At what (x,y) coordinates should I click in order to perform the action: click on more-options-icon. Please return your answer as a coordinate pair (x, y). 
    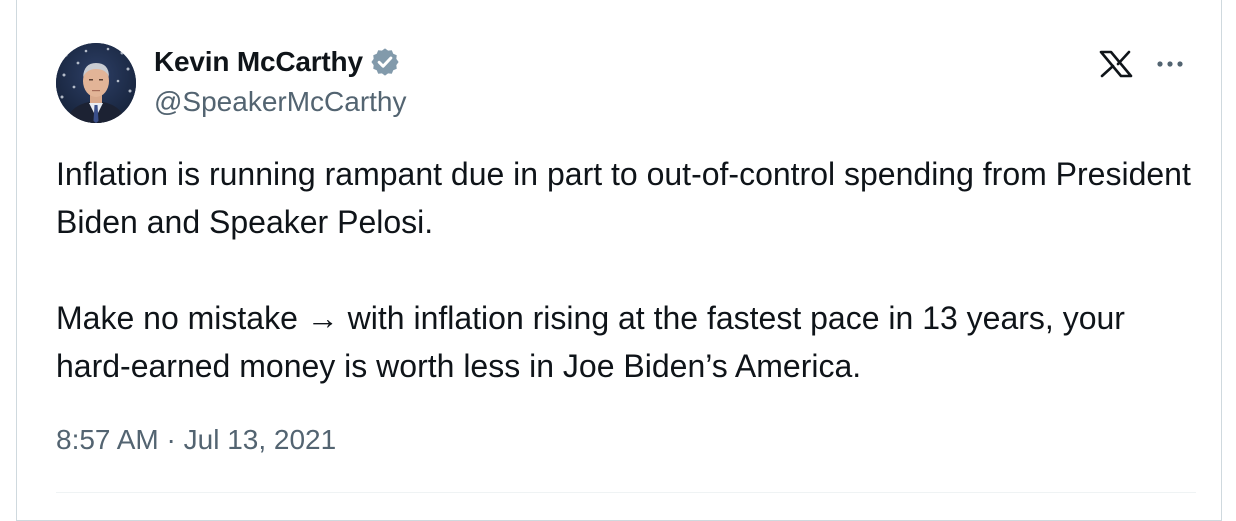
    Looking at the image, I should click on (1170, 64).